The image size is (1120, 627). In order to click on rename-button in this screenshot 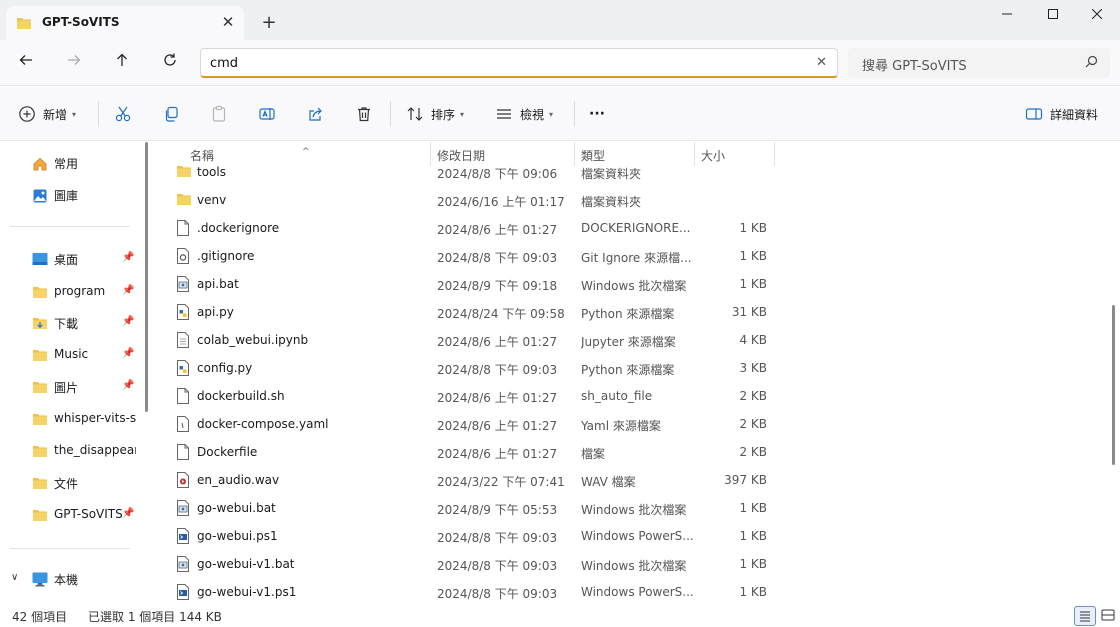, I will do `click(267, 114)`.